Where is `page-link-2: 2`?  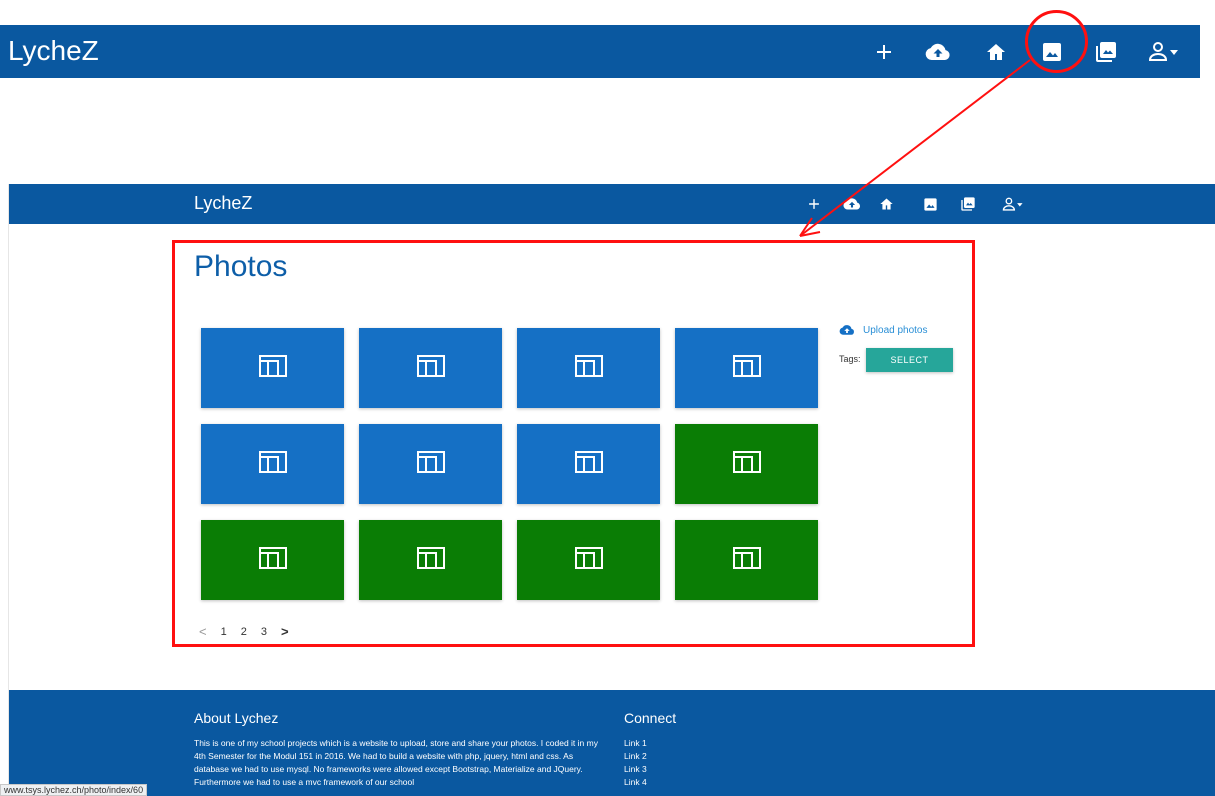 page-link-2: 2 is located at coordinates (244, 632).